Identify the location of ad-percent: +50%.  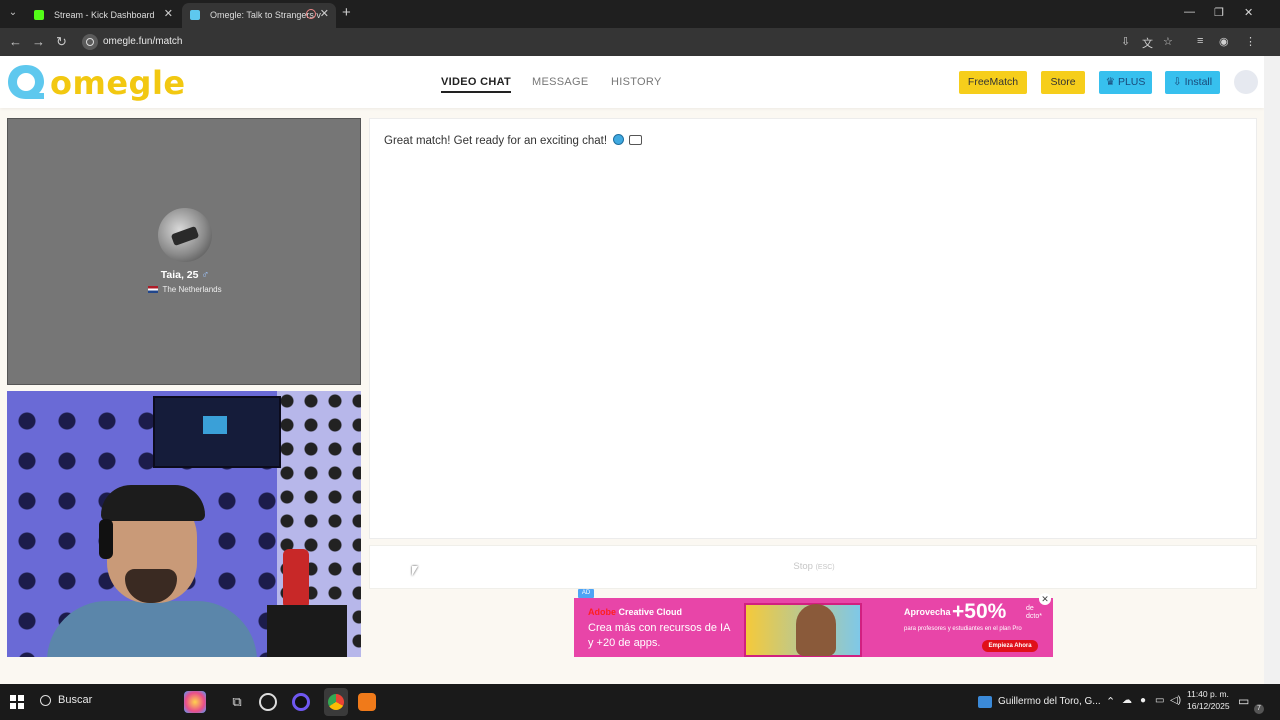
(979, 611).